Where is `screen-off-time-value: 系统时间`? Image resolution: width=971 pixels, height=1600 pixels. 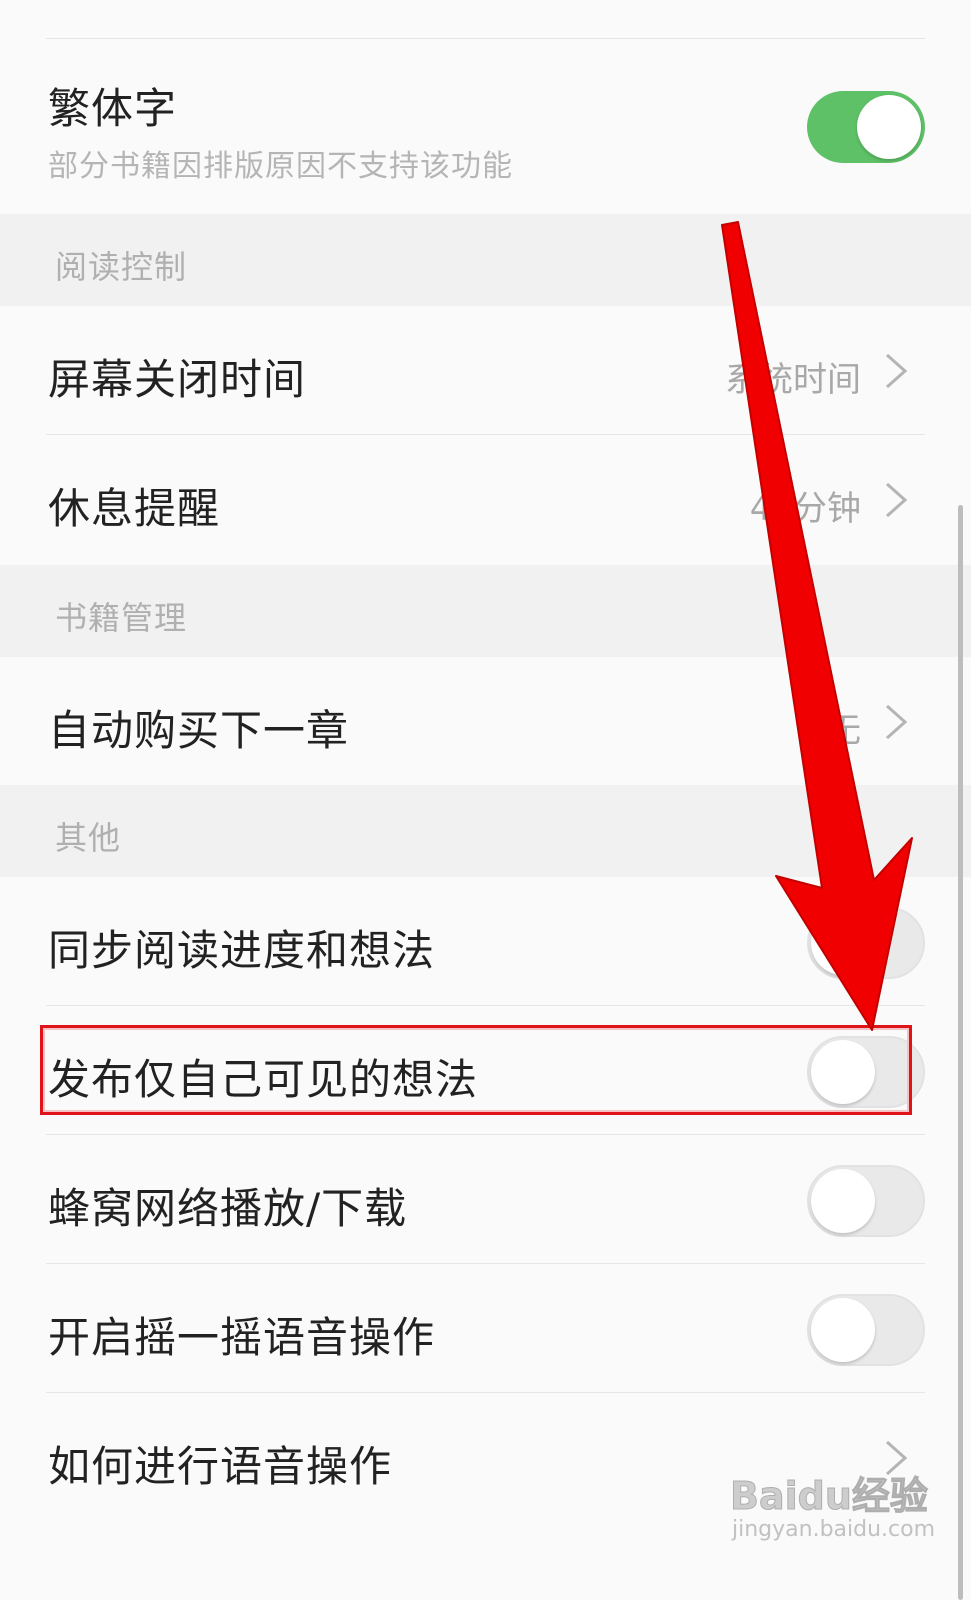 screen-off-time-value: 系统时间 is located at coordinates (793, 380).